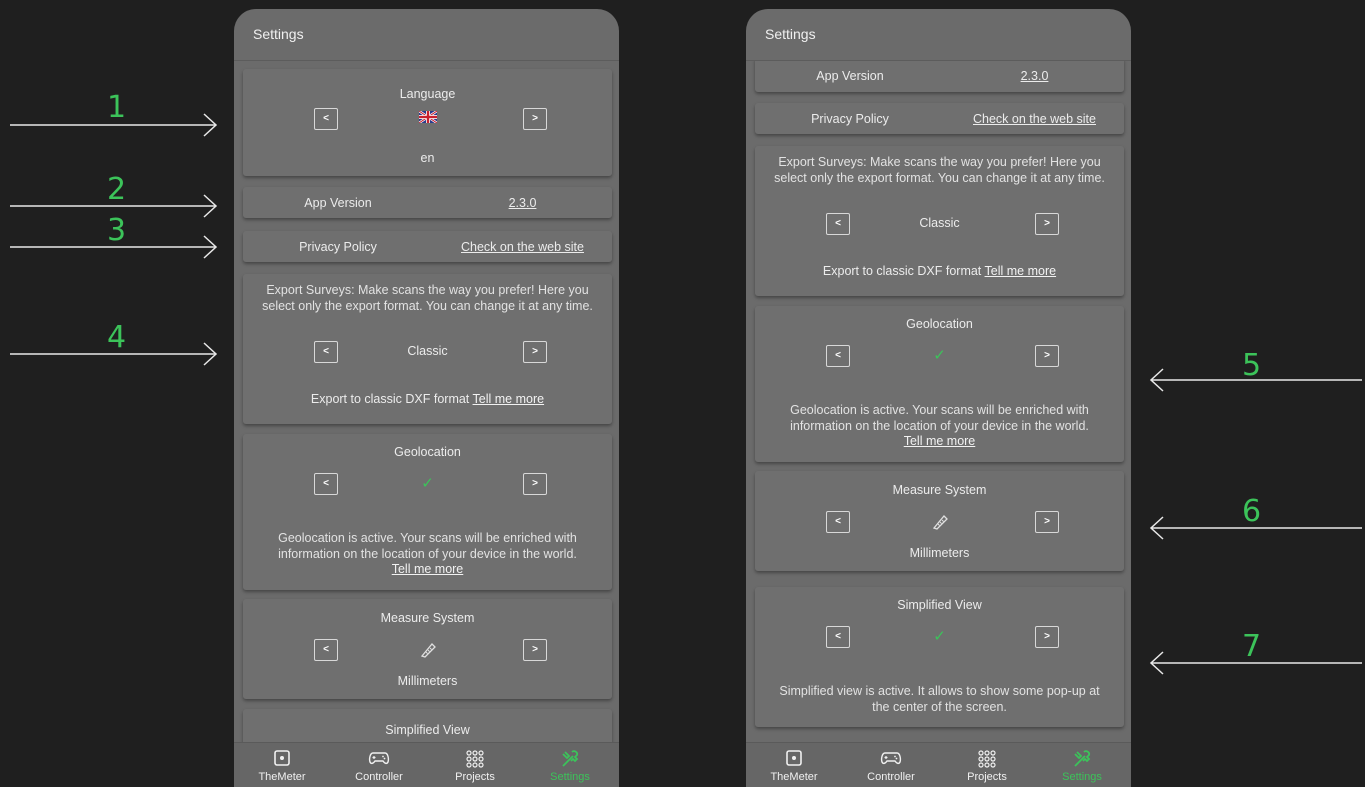 This screenshot has height=787, width=1365. Describe the element at coordinates (1252, 511) in the screenshot. I see `annotation-number-6: 6` at that location.